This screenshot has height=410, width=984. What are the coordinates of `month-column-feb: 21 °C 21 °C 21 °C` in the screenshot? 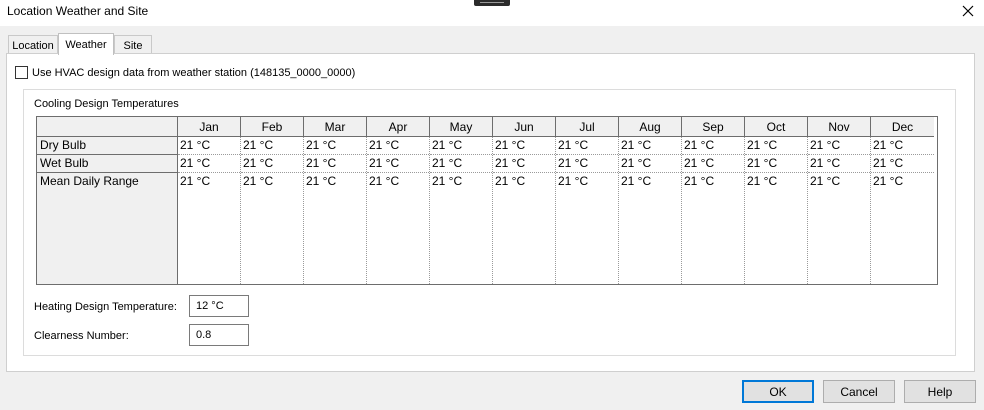 It's located at (272, 210).